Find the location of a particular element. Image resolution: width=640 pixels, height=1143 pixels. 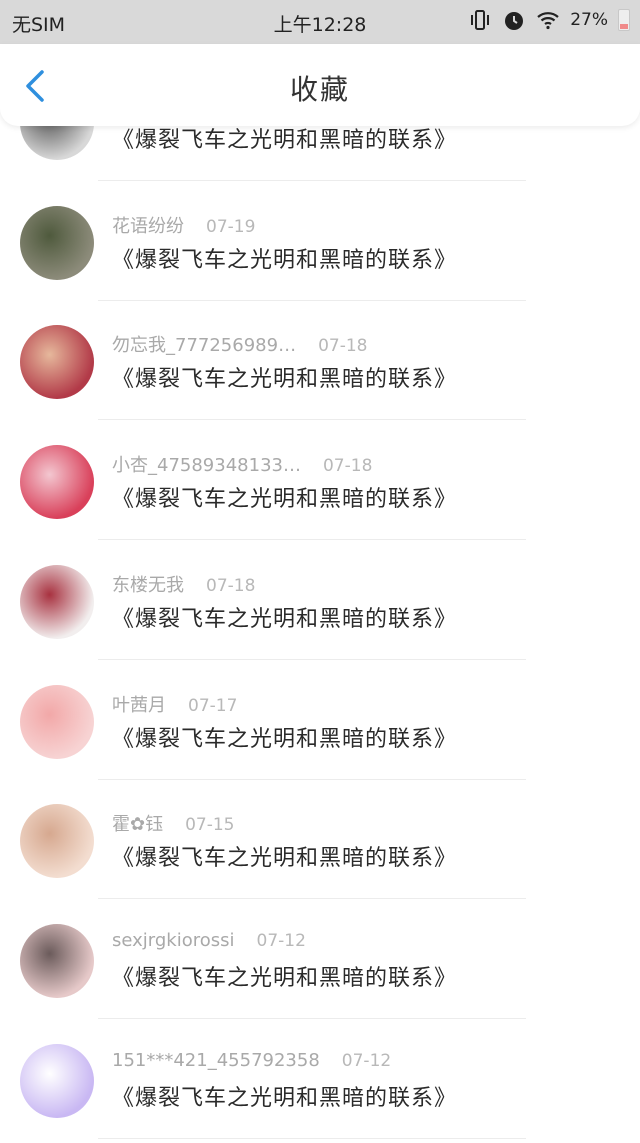

list-item: sexjrgkiorossi 07-12 《爆裂飞车之光明和黑暗的联系》 is located at coordinates (320, 964).